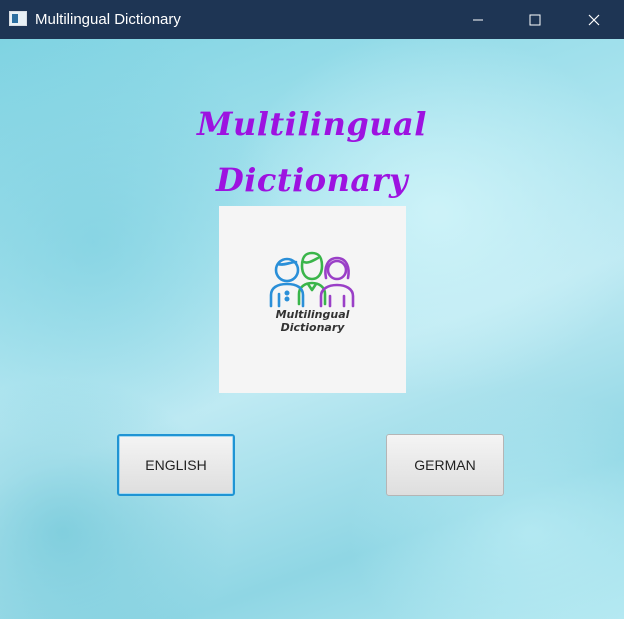 The image size is (624, 619). What do you see at coordinates (312, 180) in the screenshot?
I see `page-title-line2: Dictionary` at bounding box center [312, 180].